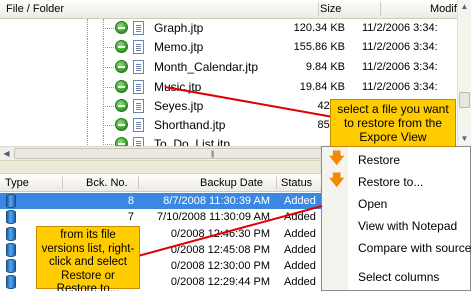  I want to click on file-name: Shorthand.jtp, so click(190, 125).